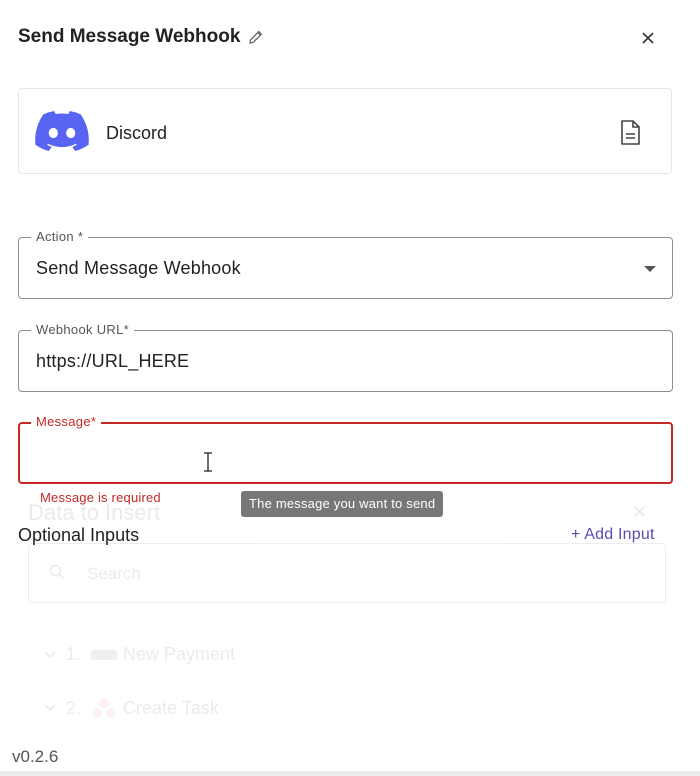 The width and height of the screenshot is (700, 776). What do you see at coordinates (640, 512) in the screenshot?
I see `panel-close-icon: ✕` at bounding box center [640, 512].